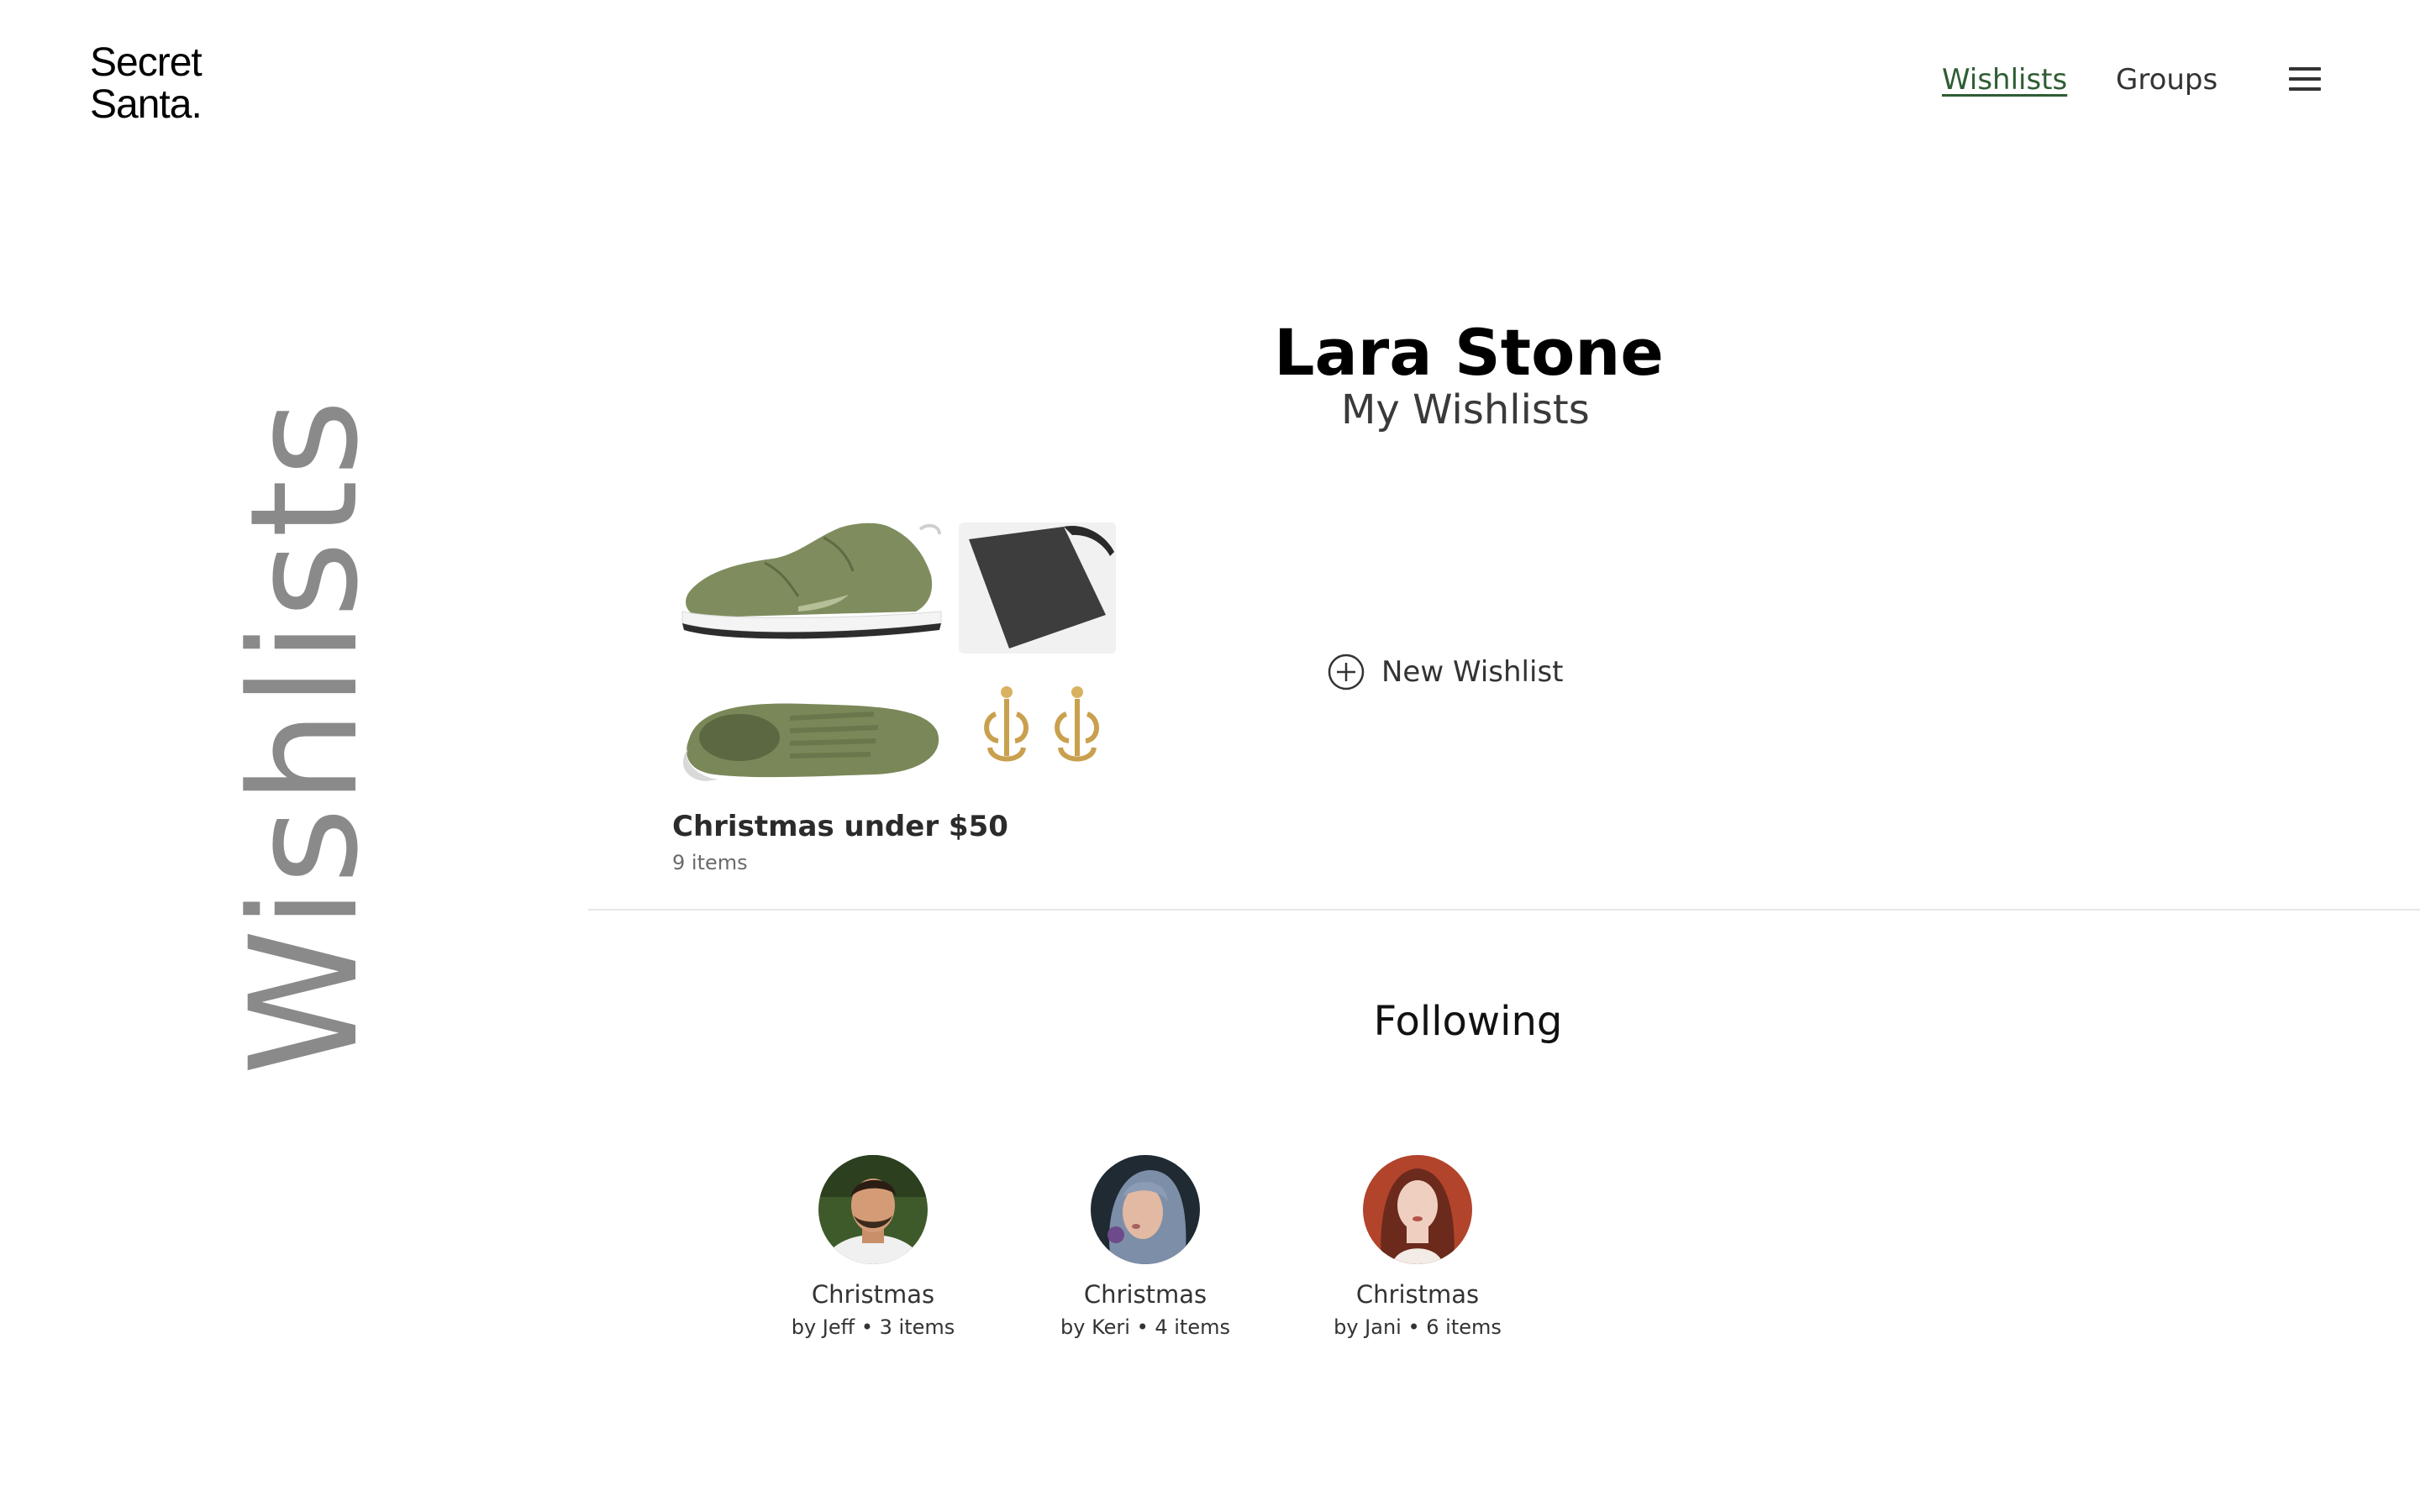 This screenshot has height=1512, width=2420. What do you see at coordinates (1472, 672) in the screenshot?
I see `new-wishlist-label: New Wishlist` at bounding box center [1472, 672].